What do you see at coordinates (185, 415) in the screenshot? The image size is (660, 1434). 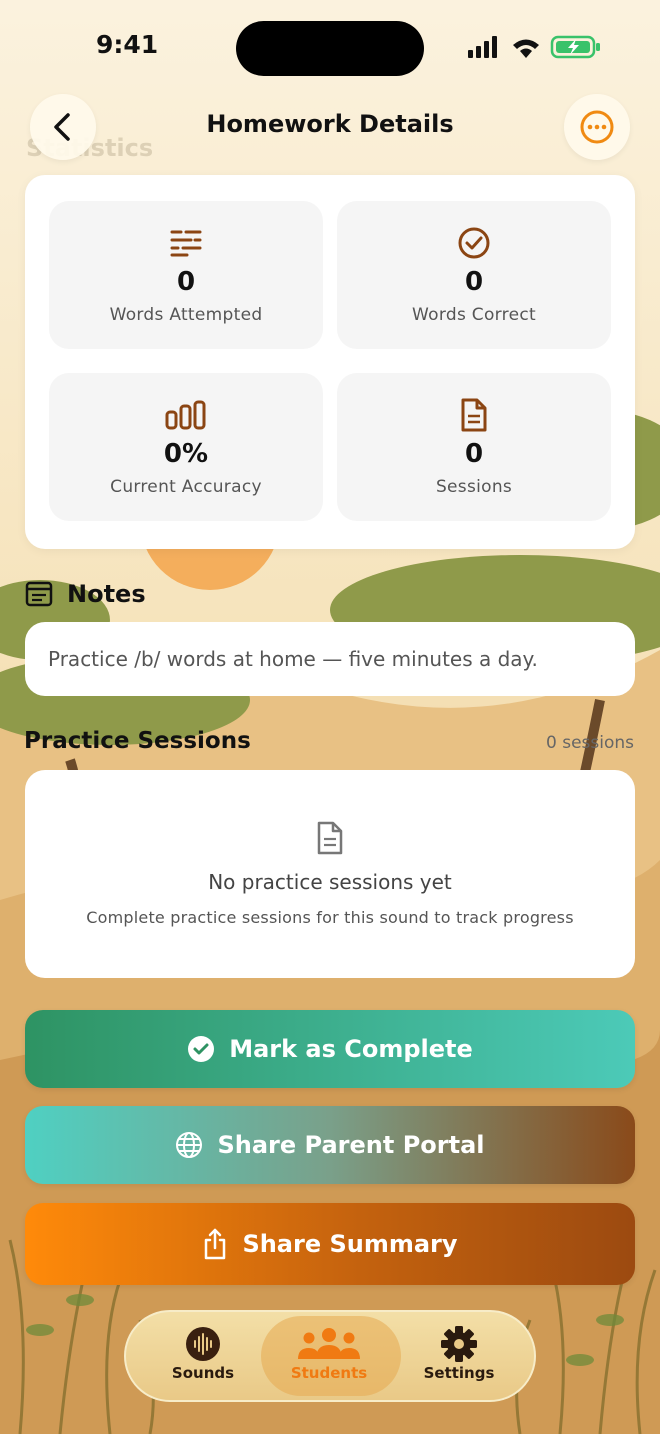 I see `bar-chart-icon` at bounding box center [185, 415].